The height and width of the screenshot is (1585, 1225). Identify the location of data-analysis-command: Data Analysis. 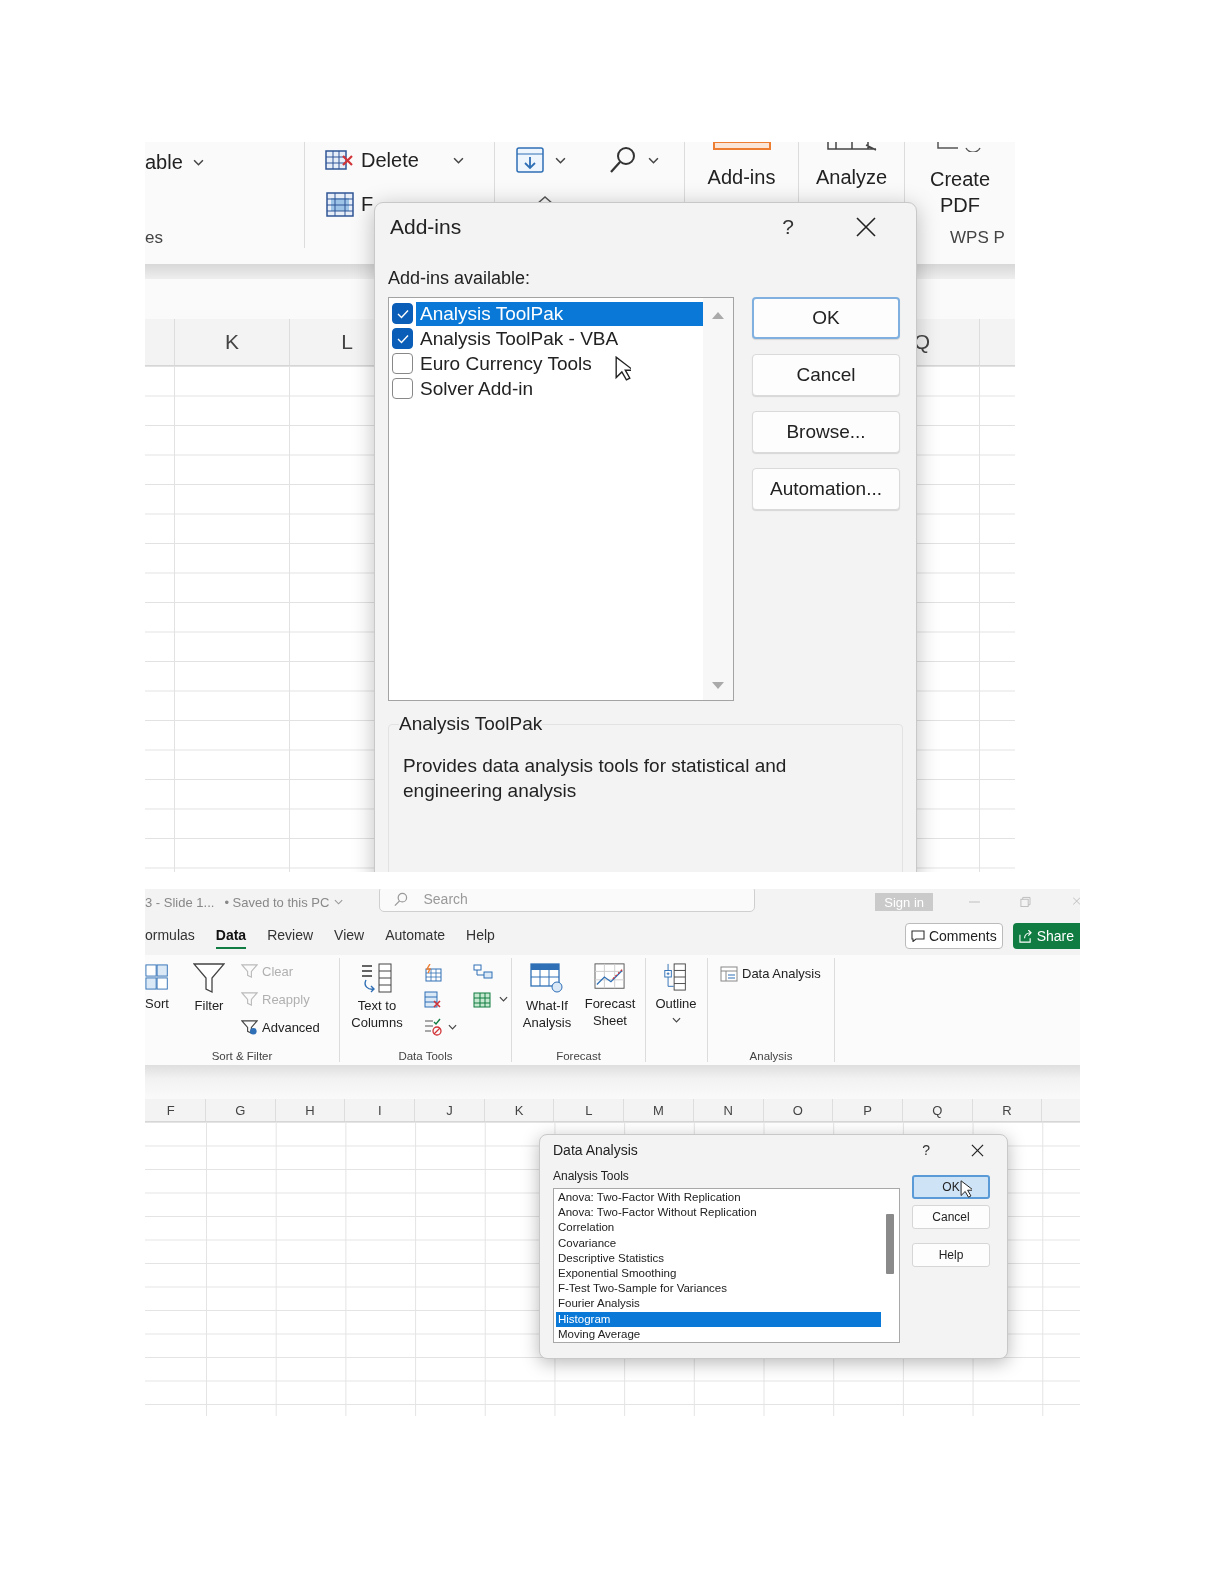
(770, 973).